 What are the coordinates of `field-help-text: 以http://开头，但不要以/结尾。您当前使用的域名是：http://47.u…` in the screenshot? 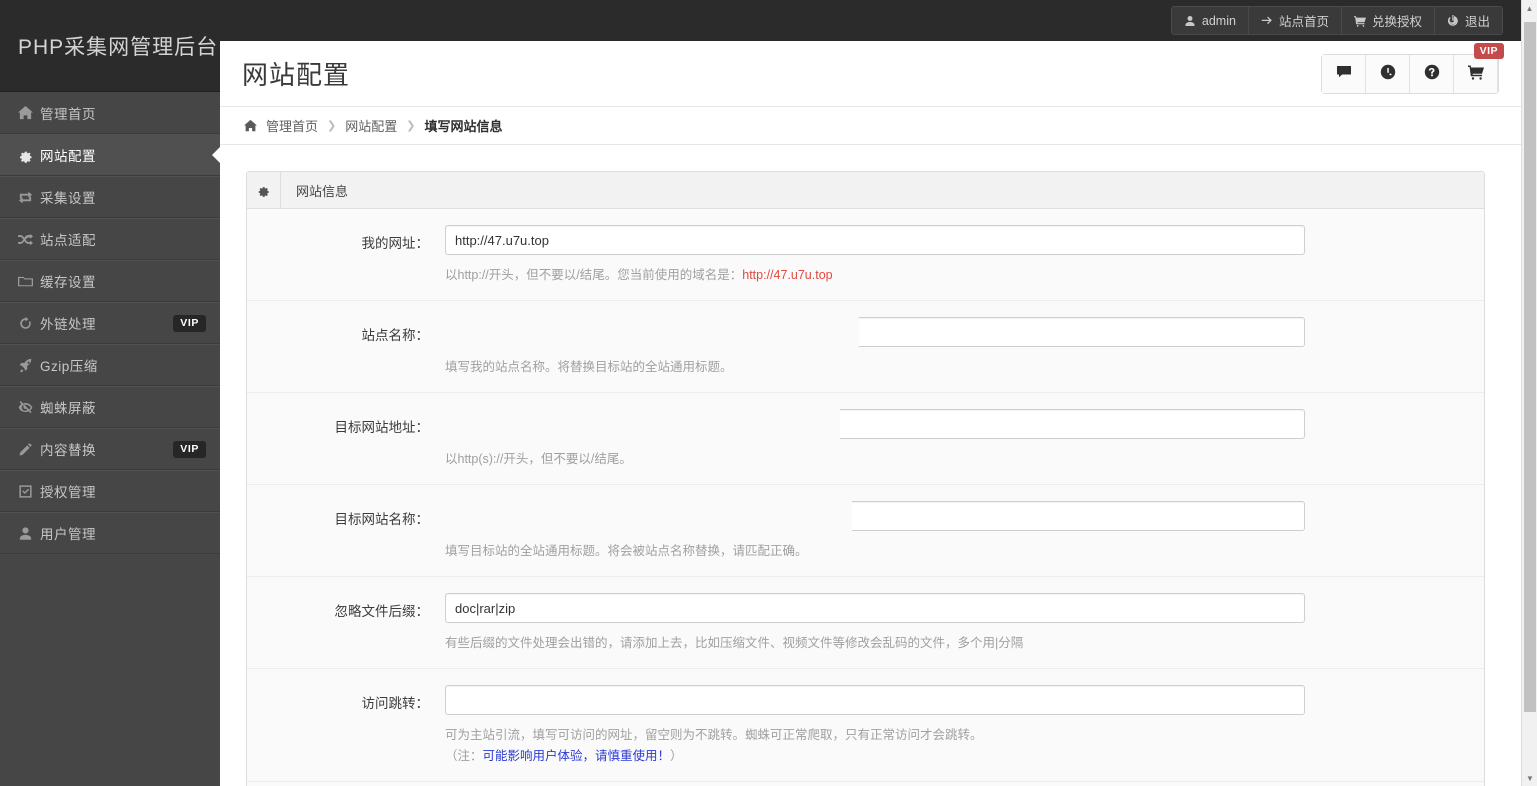 It's located at (949, 275).